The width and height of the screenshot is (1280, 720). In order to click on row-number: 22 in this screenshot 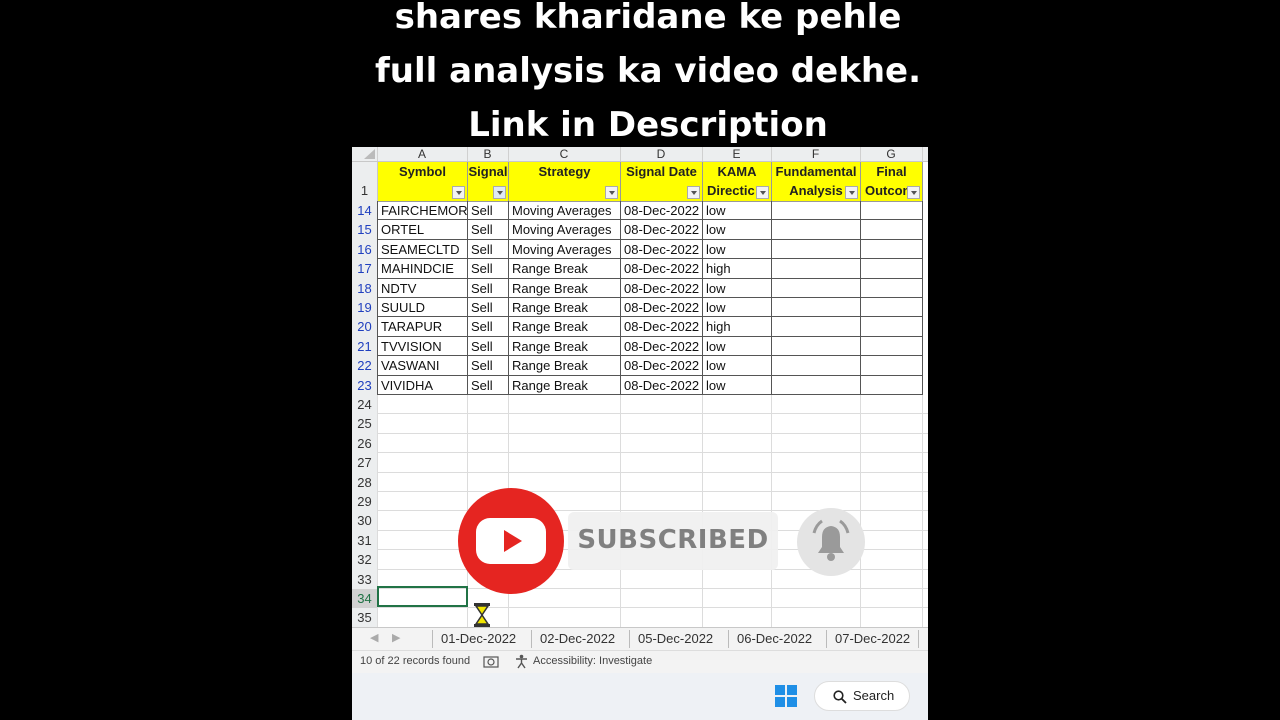, I will do `click(364, 365)`.